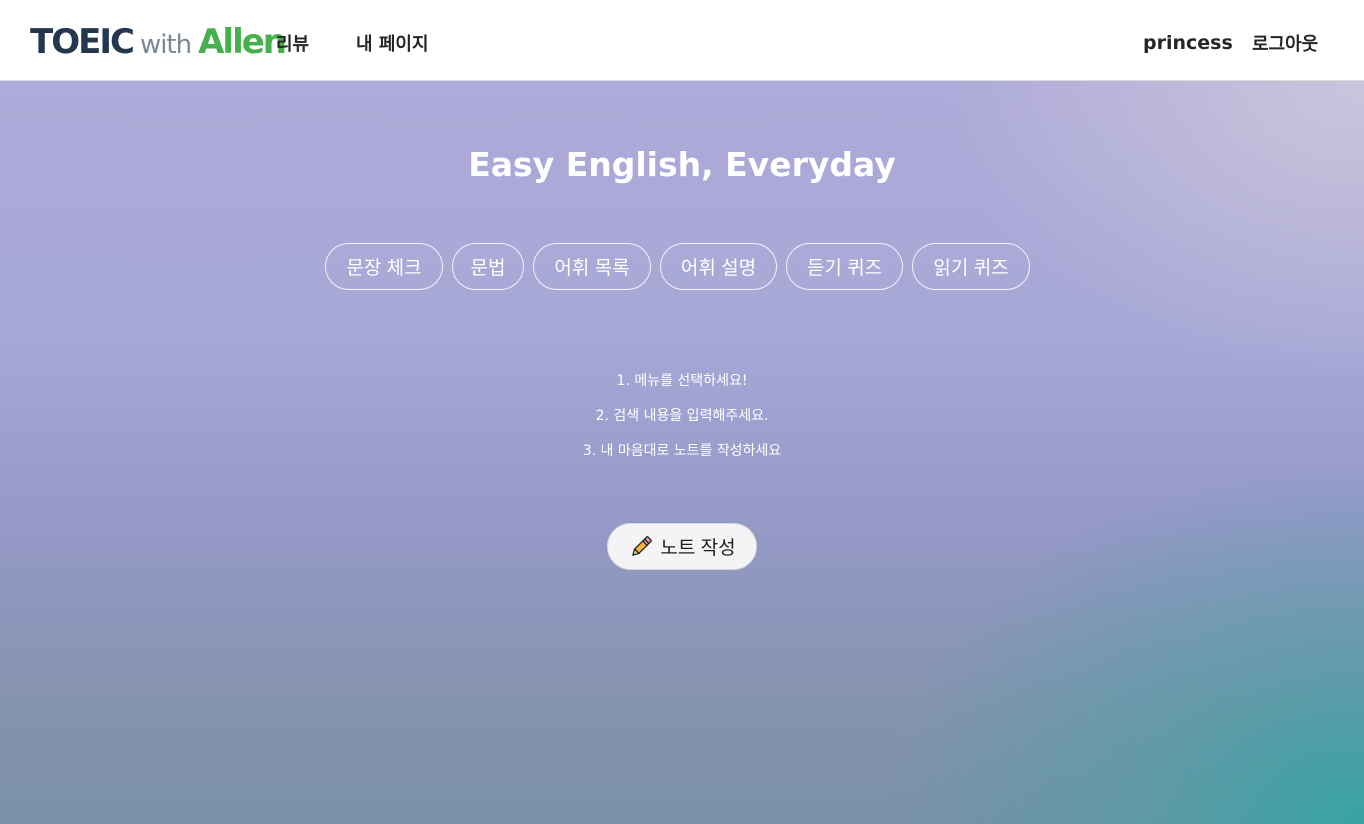 The height and width of the screenshot is (824, 1364). I want to click on logo-toeic-text: TOEIC, so click(82, 42).